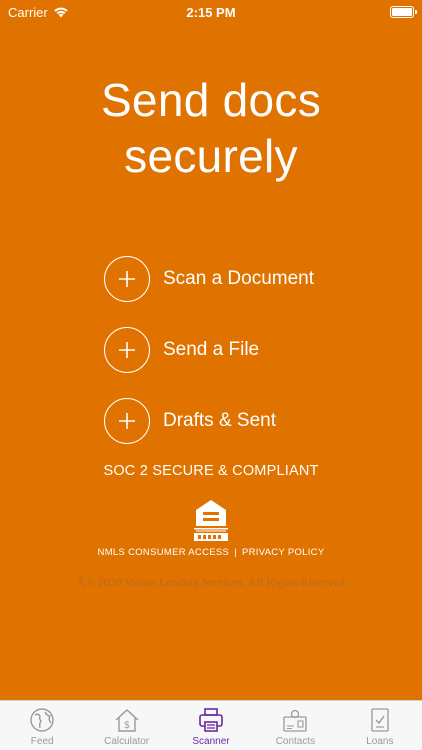  What do you see at coordinates (211, 100) in the screenshot?
I see `title-line-1: Send docs` at bounding box center [211, 100].